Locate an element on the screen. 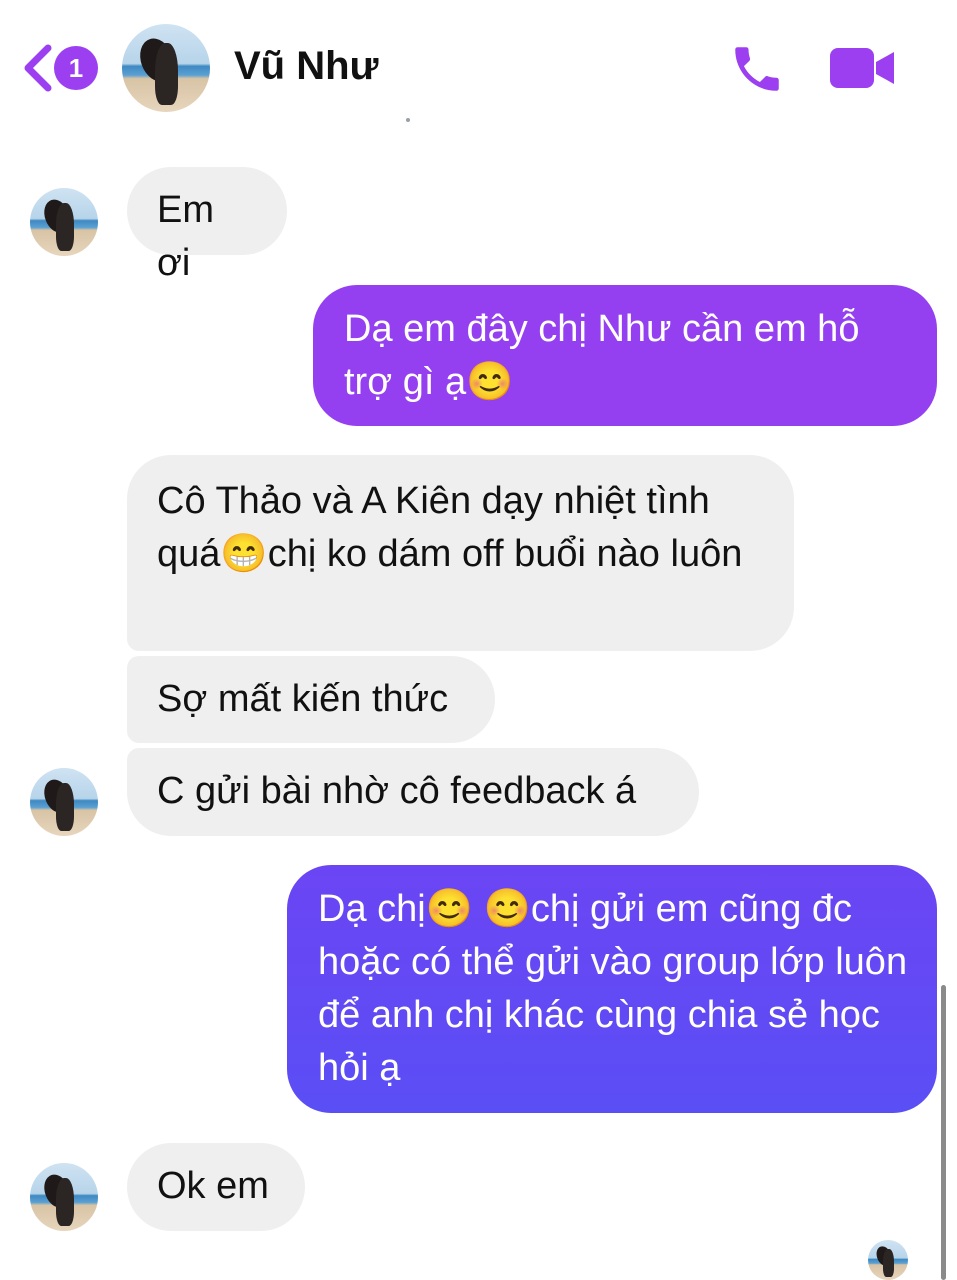 The width and height of the screenshot is (957, 1280). unread-count-badge: 1 is located at coordinates (76, 68).